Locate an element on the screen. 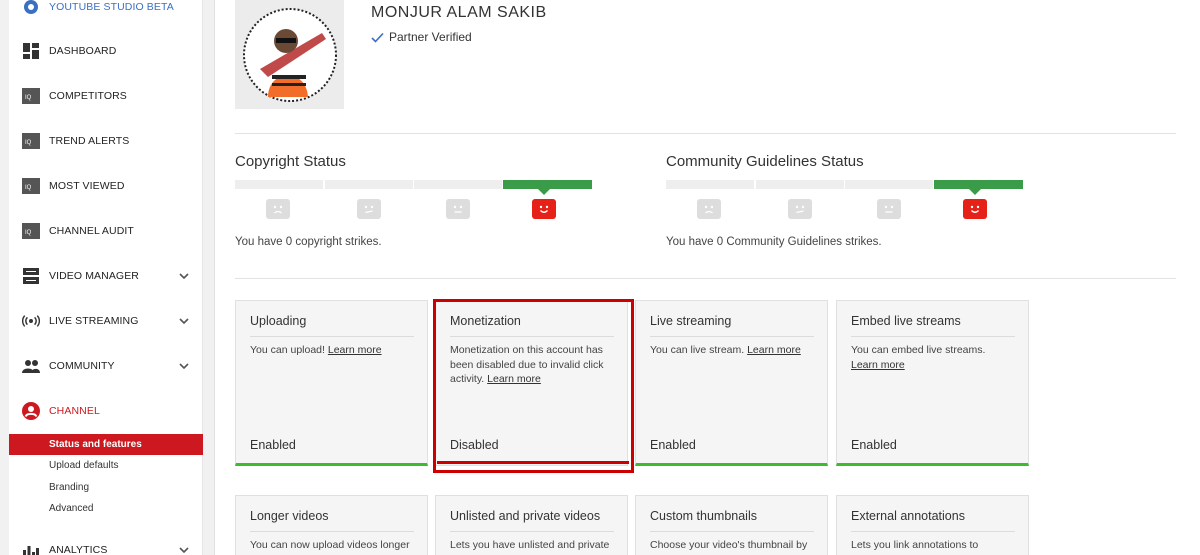 The image size is (1200, 555). sidebar-subitem-advanced: Advanced is located at coordinates (106, 508).